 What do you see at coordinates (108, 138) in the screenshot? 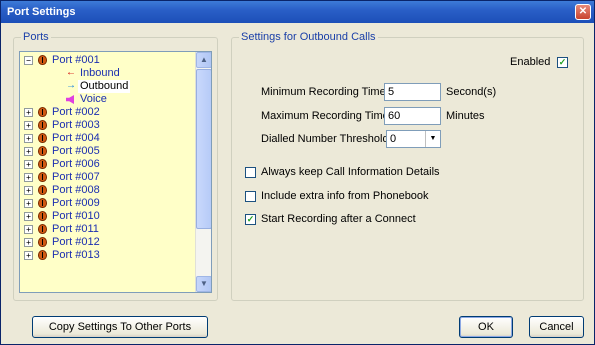
I see `tree-port-item: + Port #004` at bounding box center [108, 138].